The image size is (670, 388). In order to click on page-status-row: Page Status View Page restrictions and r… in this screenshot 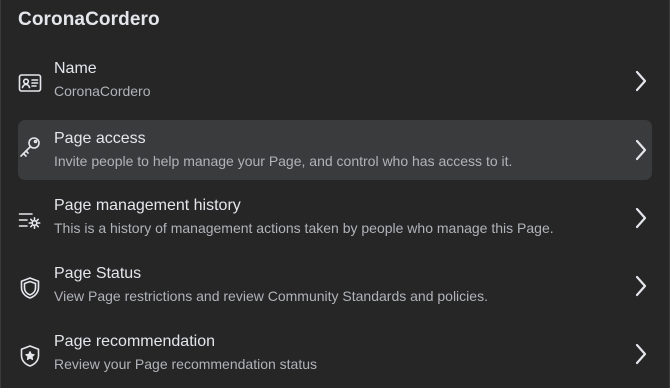, I will do `click(335, 294)`.